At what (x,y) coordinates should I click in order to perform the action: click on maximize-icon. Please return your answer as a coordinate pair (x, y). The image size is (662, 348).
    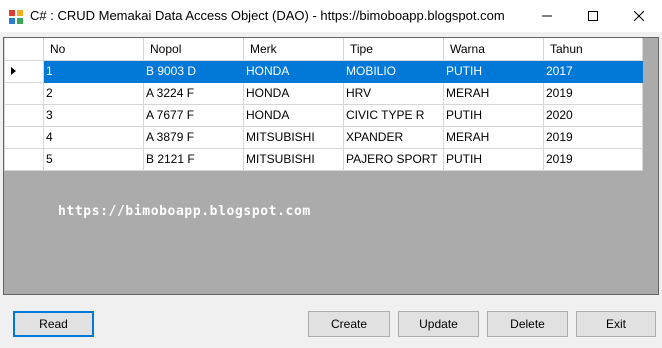
    Looking at the image, I should click on (593, 16).